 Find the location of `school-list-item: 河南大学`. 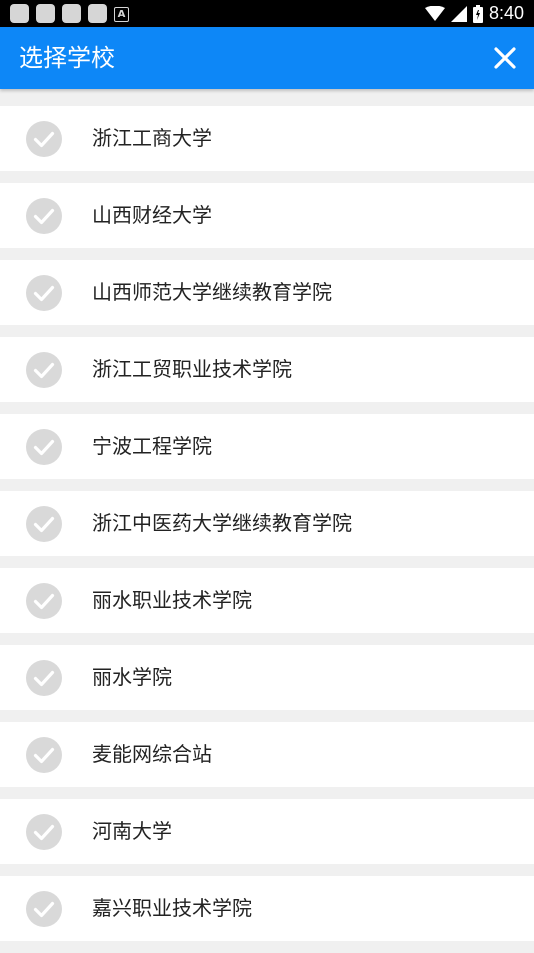

school-list-item: 河南大学 is located at coordinates (267, 831).